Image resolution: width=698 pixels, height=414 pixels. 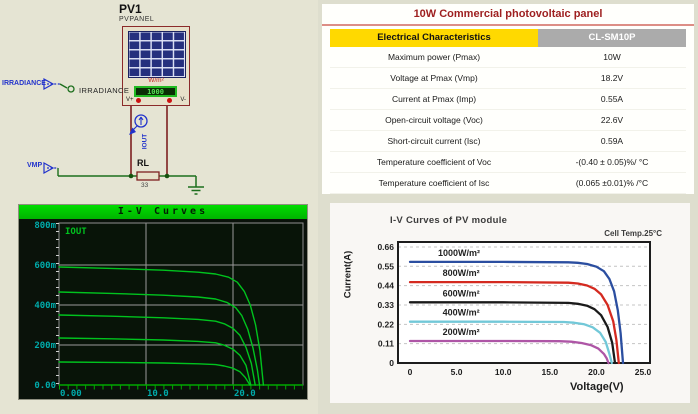 I want to click on pv-ref-label: PV1, so click(x=130, y=9).